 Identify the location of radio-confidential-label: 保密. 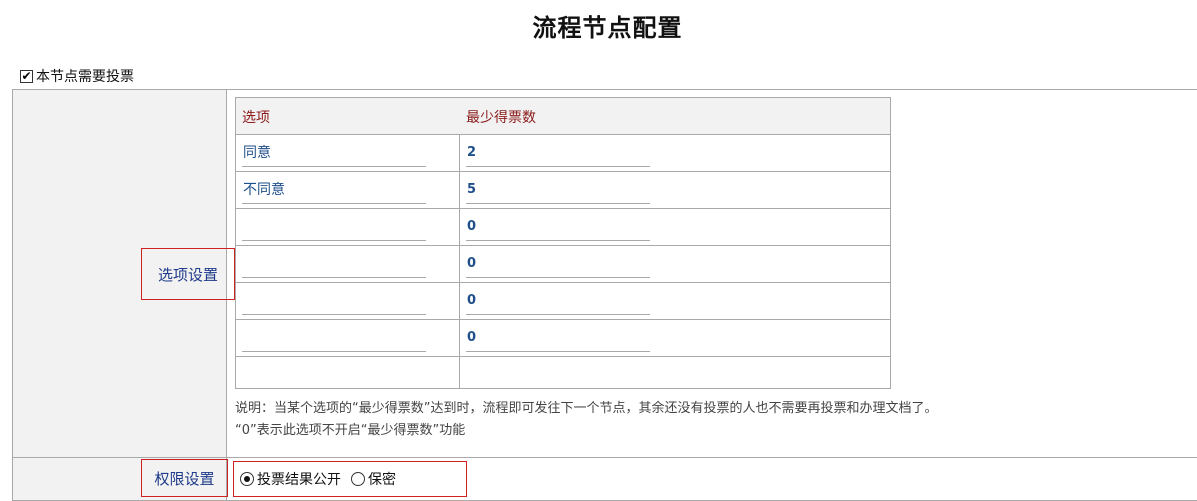
(382, 480).